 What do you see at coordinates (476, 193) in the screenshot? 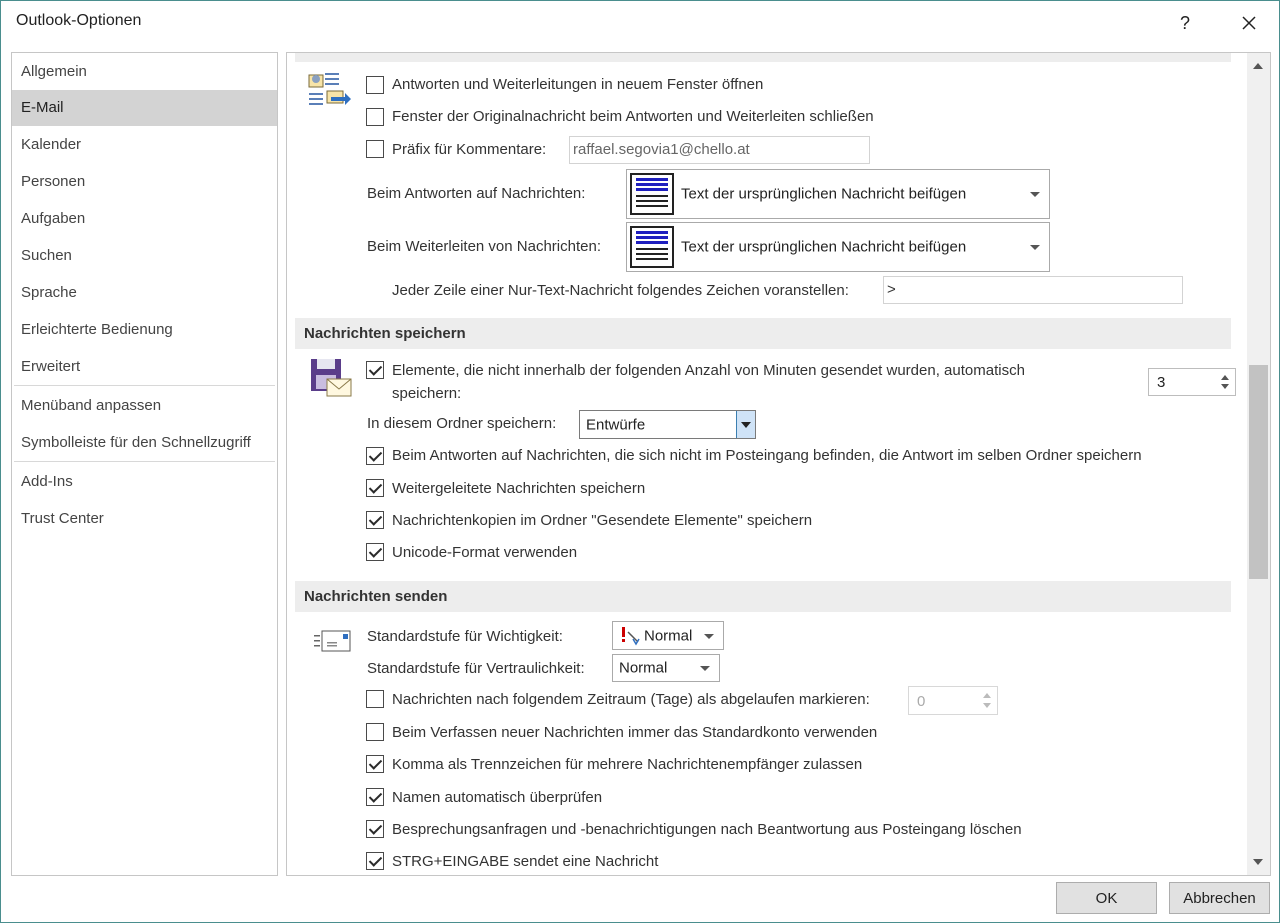
I see `reply-mode-label: Beim Antworten auf Nachrichten:` at bounding box center [476, 193].